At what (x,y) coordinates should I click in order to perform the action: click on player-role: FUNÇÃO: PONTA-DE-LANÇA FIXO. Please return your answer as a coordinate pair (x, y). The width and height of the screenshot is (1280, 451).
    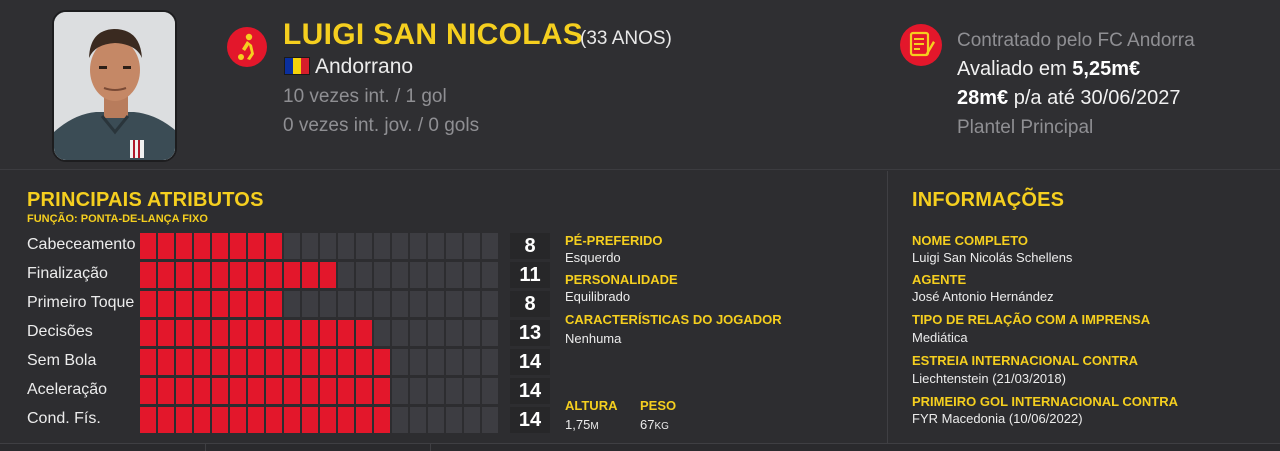
    Looking at the image, I should click on (117, 219).